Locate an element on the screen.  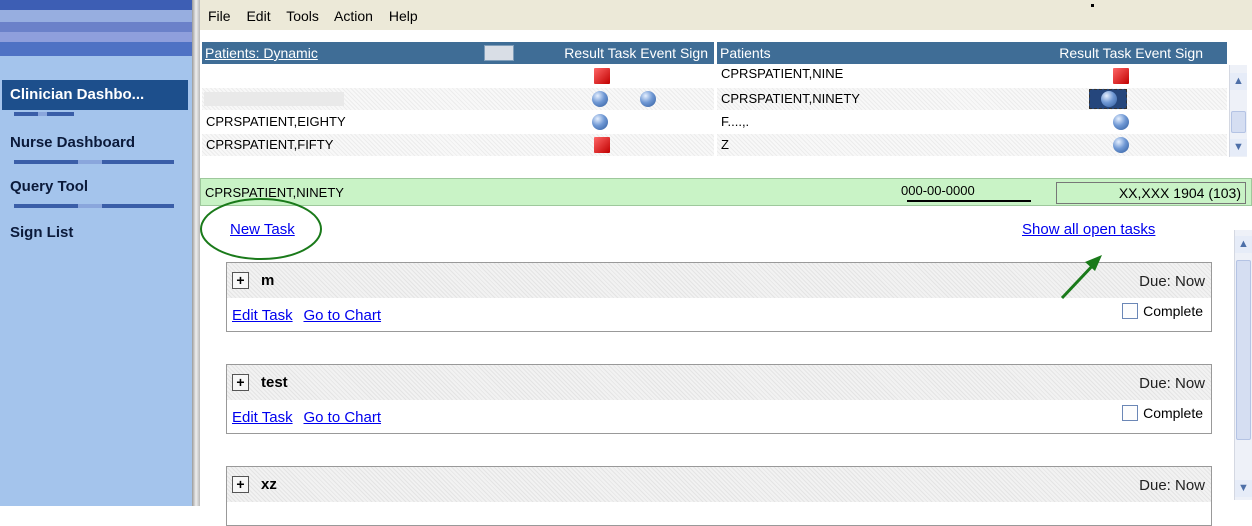
sidebar-item-label: Nurse Dashboard is located at coordinates (73, 142).